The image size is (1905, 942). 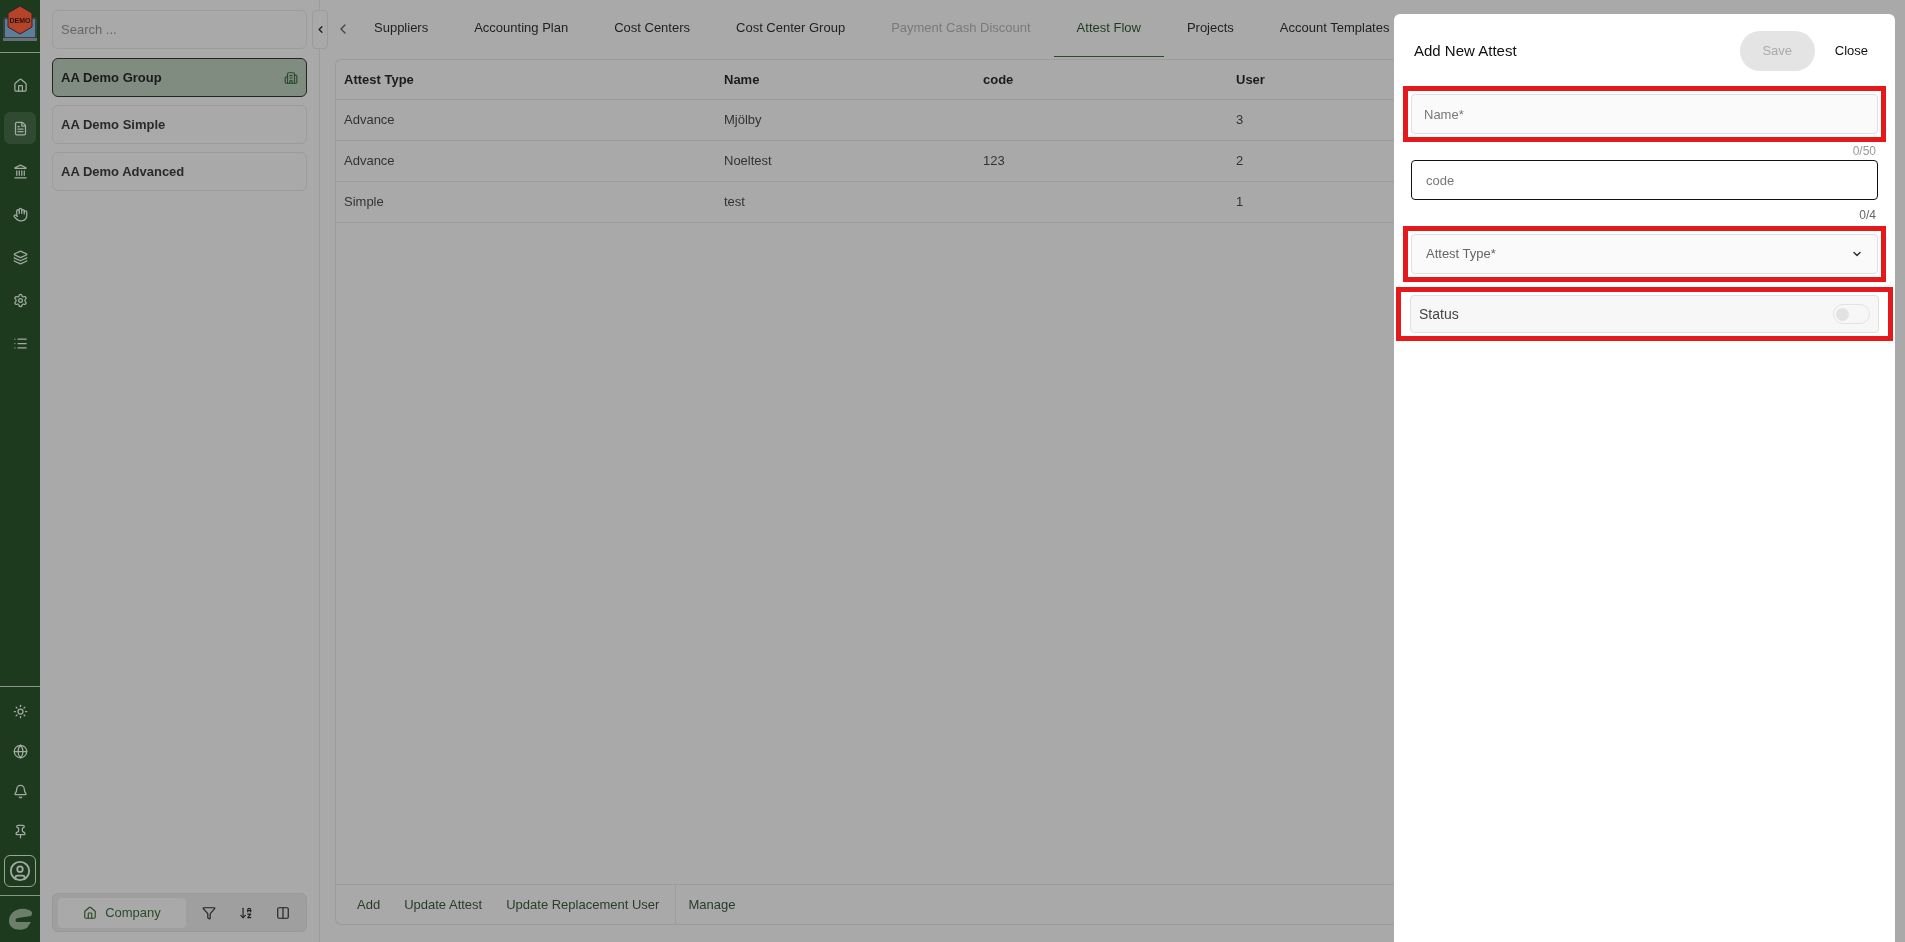 What do you see at coordinates (1240, 120) in the screenshot?
I see `table-cell: 3` at bounding box center [1240, 120].